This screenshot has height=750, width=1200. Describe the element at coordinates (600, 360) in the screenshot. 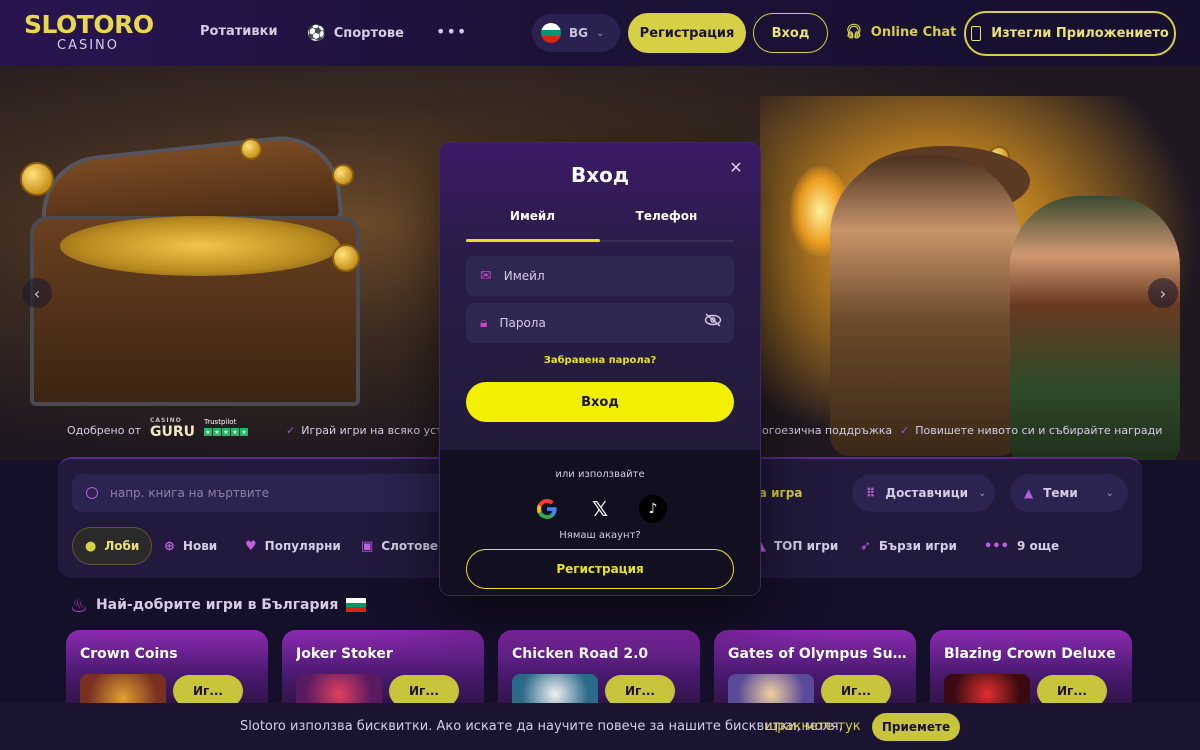

I see `forgot-password-link: Забравена парола?` at that location.